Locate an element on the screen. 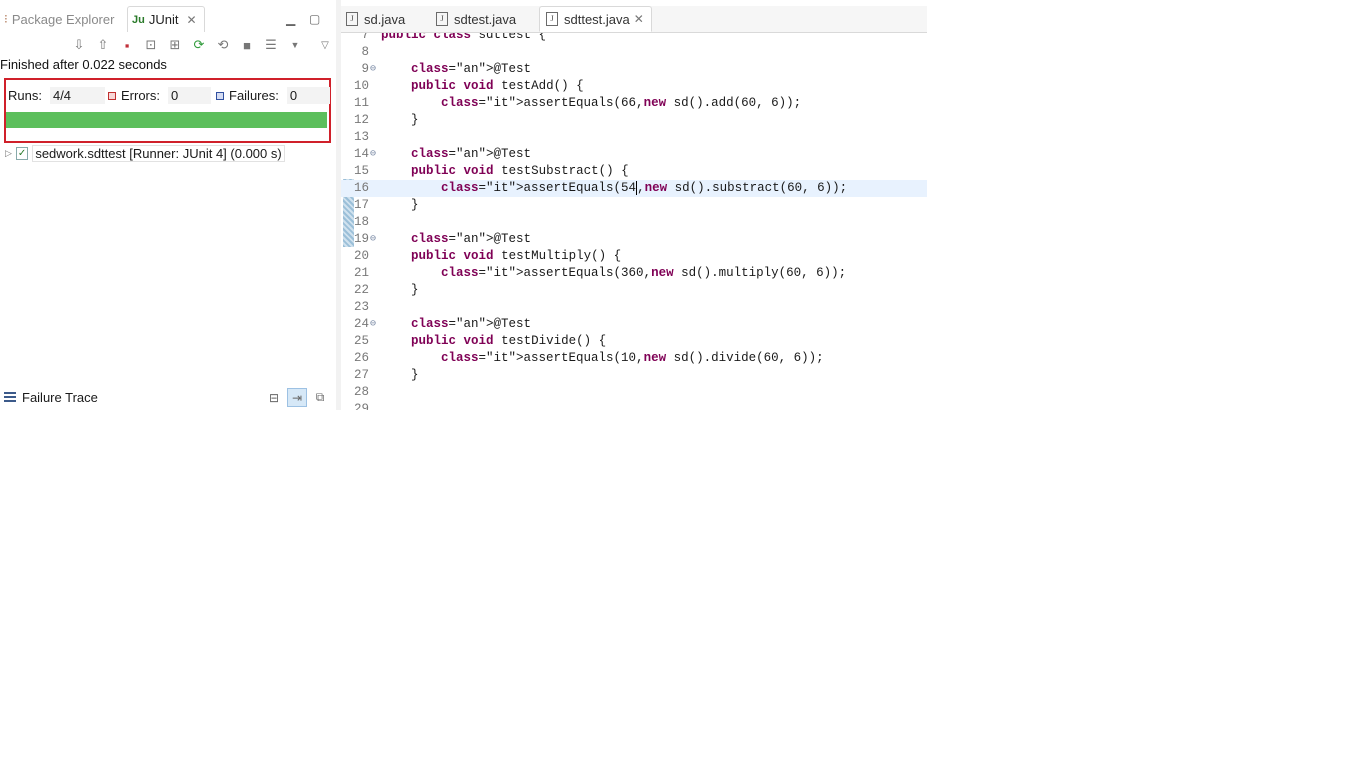  line-number: 28 is located at coordinates (361, 392).